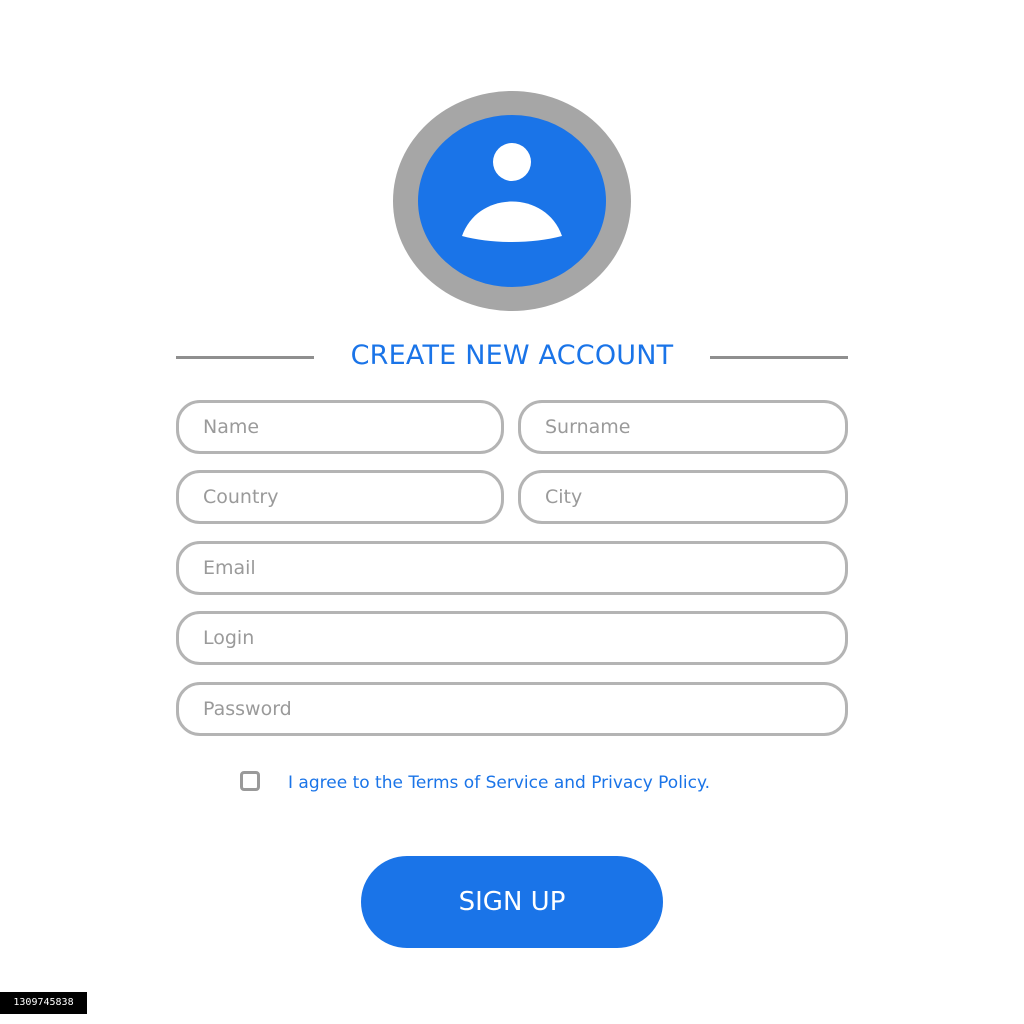 The width and height of the screenshot is (1024, 1024). I want to click on divider-left, so click(245, 357).